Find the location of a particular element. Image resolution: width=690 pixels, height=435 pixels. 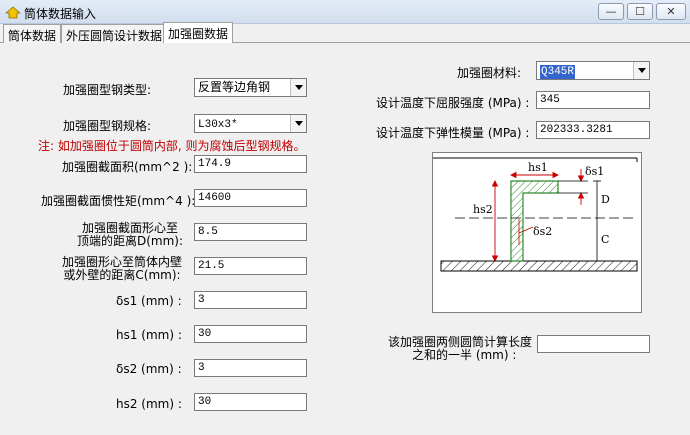

steel-type-value: 反置等边角钢 is located at coordinates (234, 87).